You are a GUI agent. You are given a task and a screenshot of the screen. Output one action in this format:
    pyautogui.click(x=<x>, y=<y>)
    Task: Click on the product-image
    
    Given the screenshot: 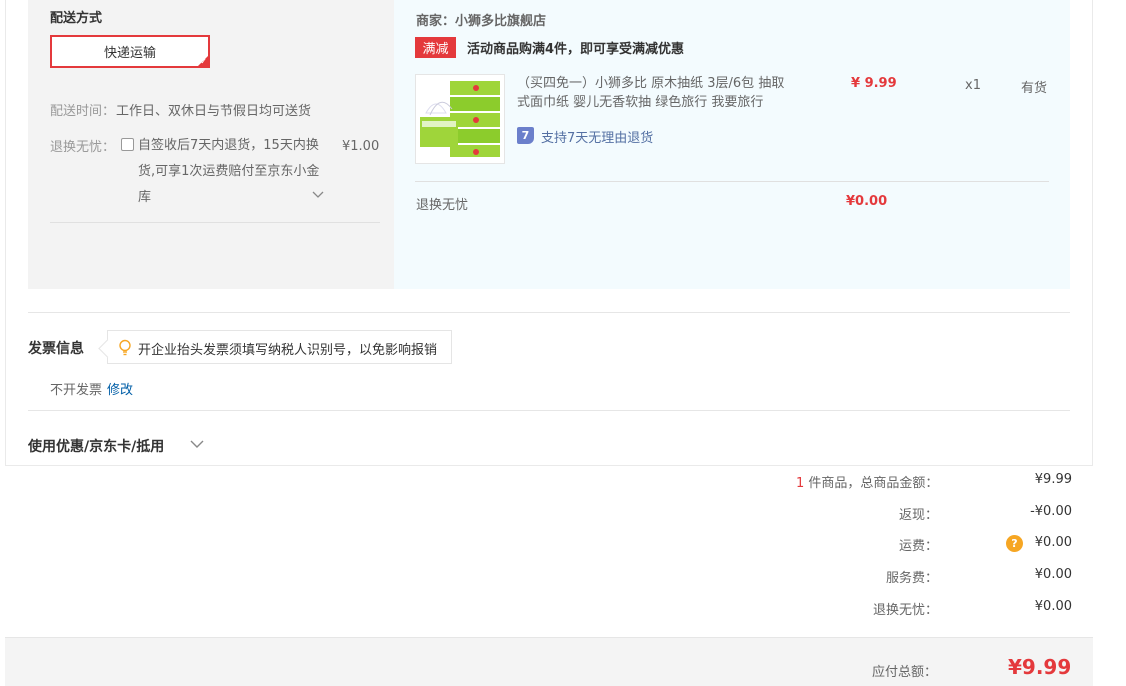 What is the action you would take?
    pyautogui.click(x=460, y=119)
    